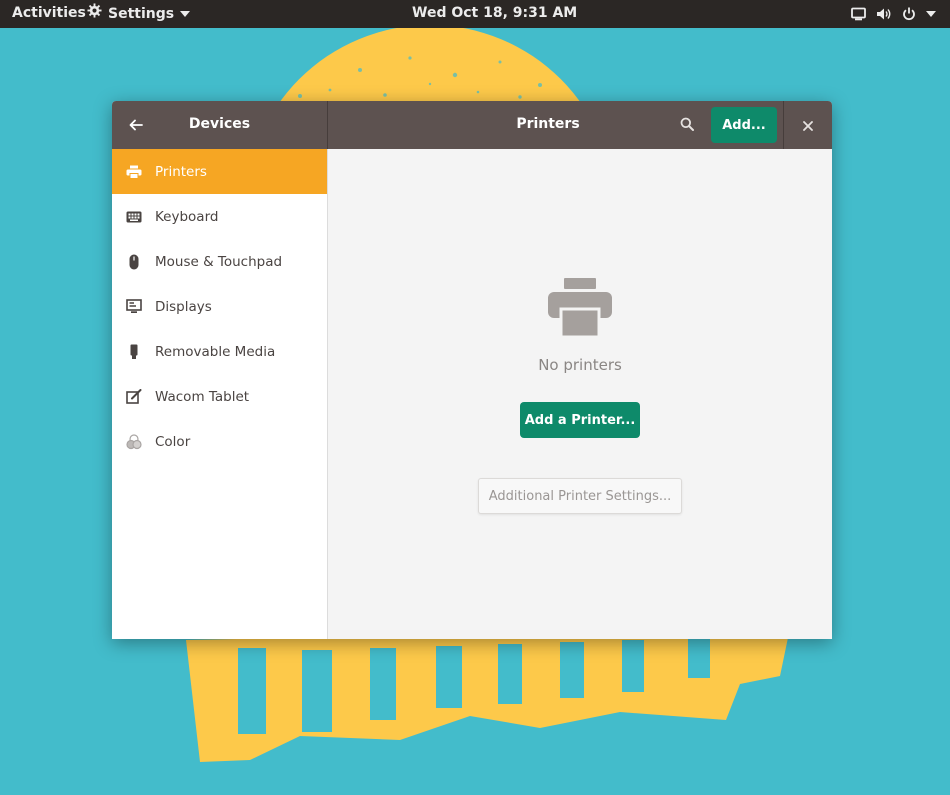  What do you see at coordinates (134, 217) in the screenshot?
I see `keyboard-icon` at bounding box center [134, 217].